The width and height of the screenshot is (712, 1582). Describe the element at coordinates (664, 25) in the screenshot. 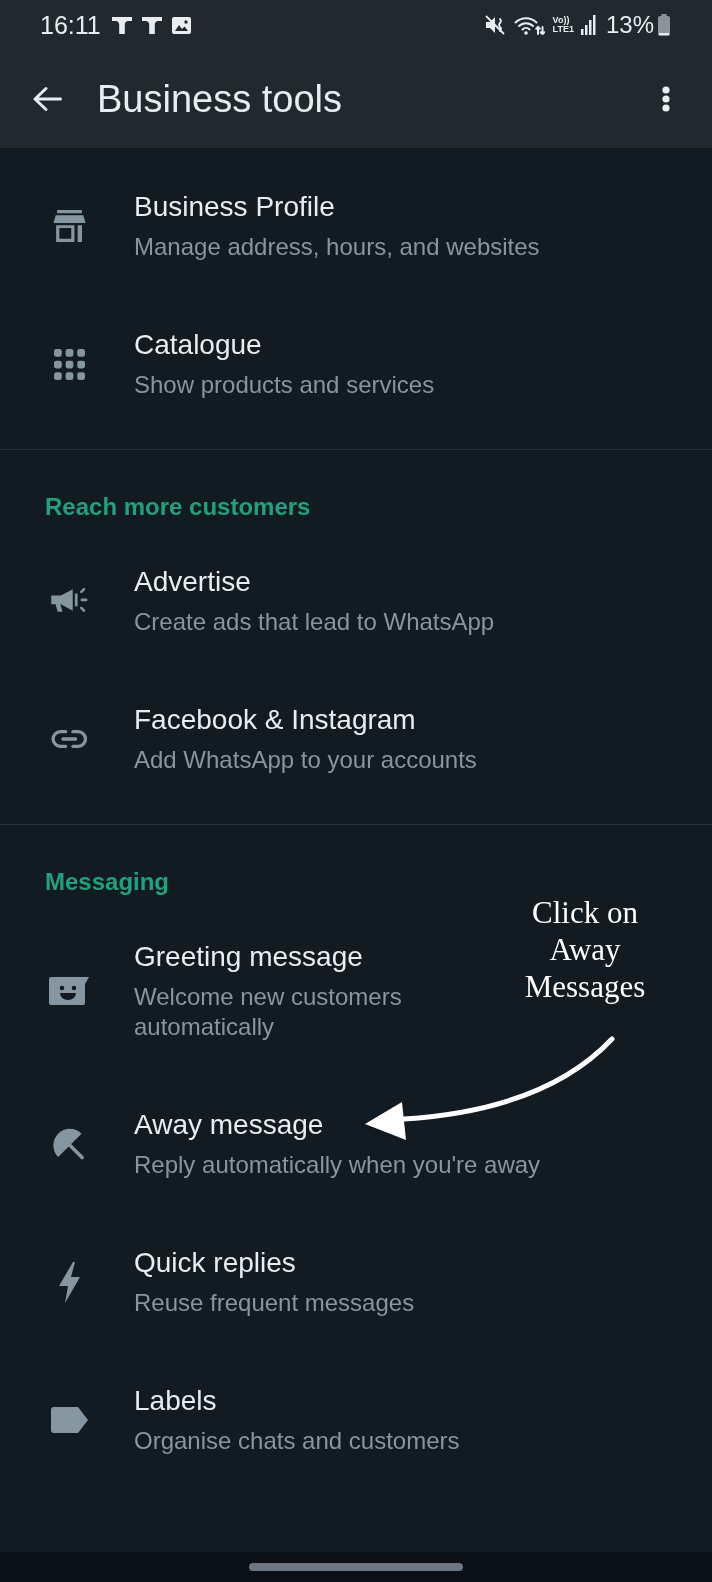

I see `battery-icon` at that location.